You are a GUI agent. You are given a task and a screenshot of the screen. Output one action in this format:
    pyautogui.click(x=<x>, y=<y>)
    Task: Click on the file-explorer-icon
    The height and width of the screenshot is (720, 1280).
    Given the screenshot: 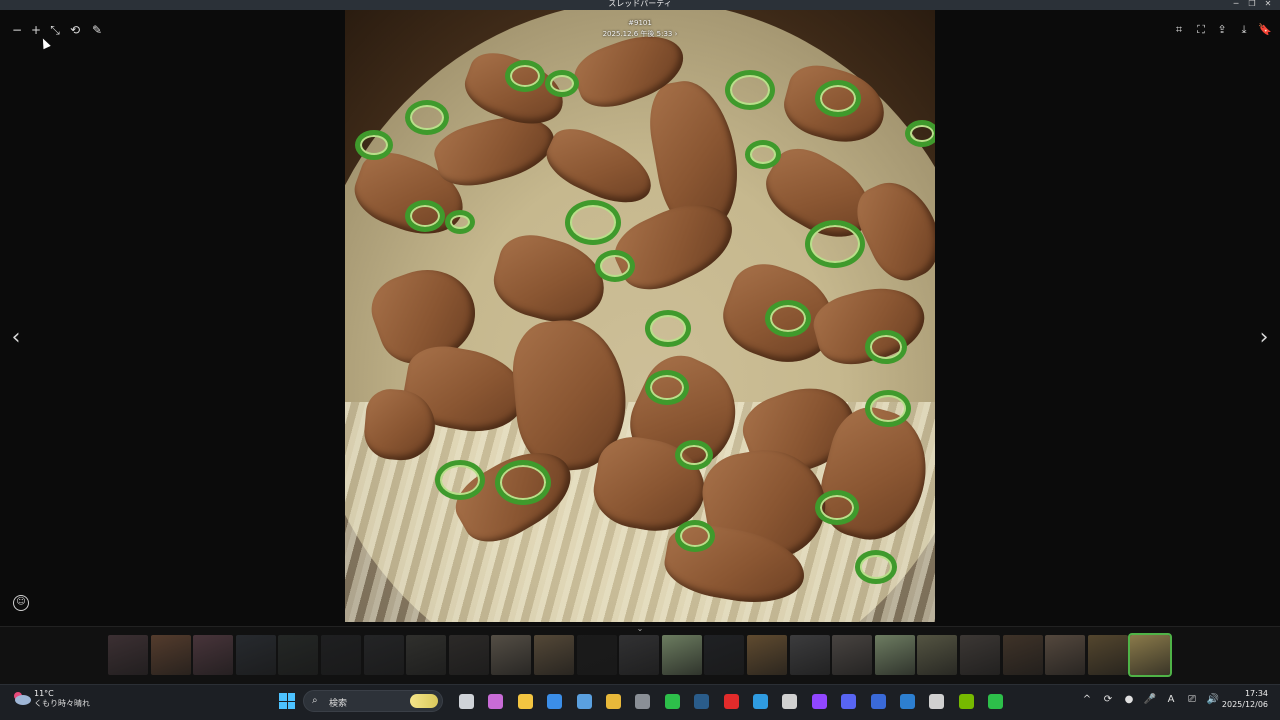 What is the action you would take?
    pyautogui.click(x=525, y=701)
    